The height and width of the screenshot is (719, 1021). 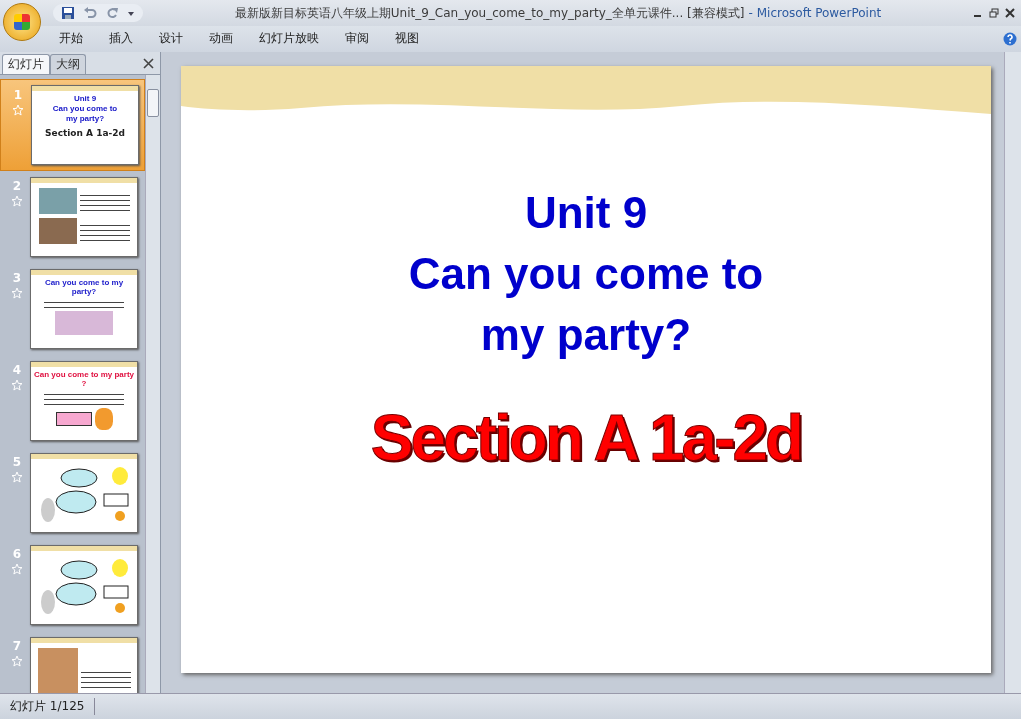 I want to click on undo-icon, so click(x=90, y=13).